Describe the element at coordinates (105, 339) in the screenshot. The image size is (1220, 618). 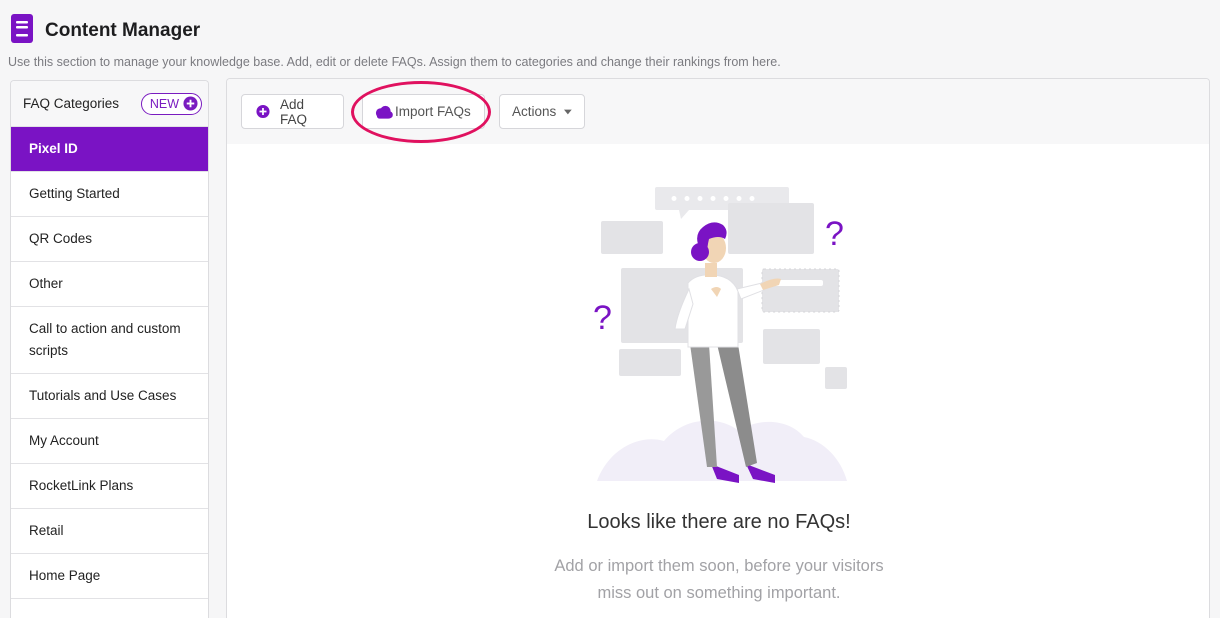
I see `sidebar-item-label: Call to action and custom scripts` at that location.